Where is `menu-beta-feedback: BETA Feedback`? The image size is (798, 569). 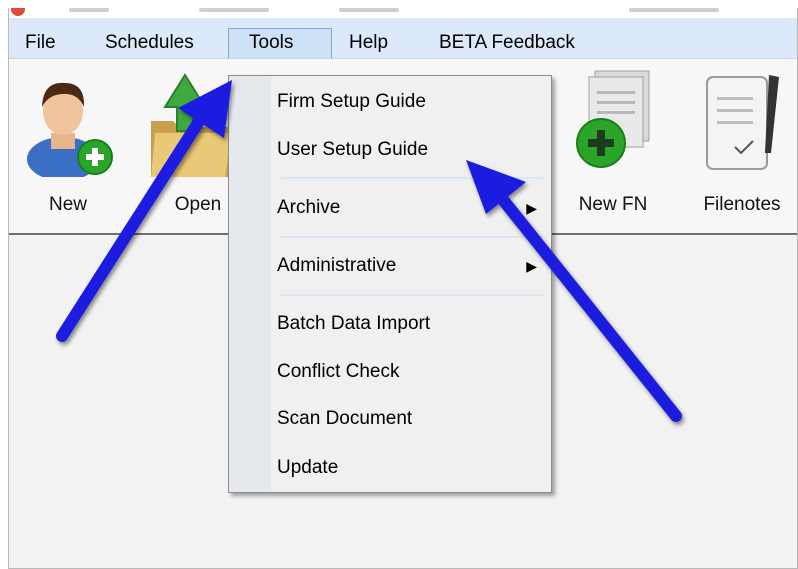 menu-beta-feedback: BETA Feedback is located at coordinates (507, 43).